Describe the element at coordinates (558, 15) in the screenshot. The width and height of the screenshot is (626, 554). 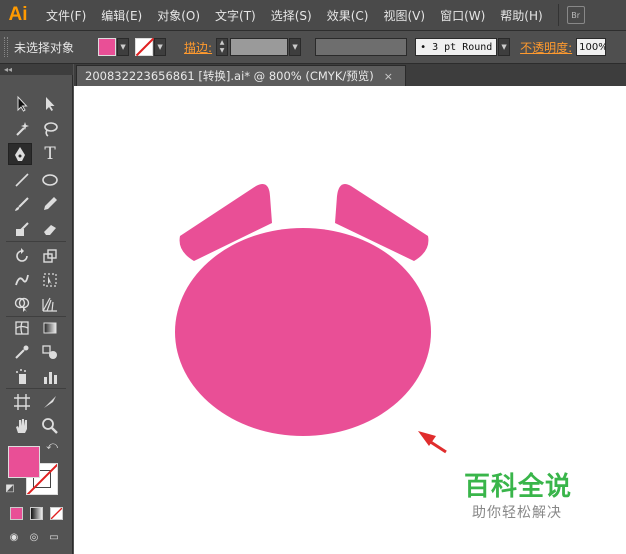
I see `menu-separator` at that location.